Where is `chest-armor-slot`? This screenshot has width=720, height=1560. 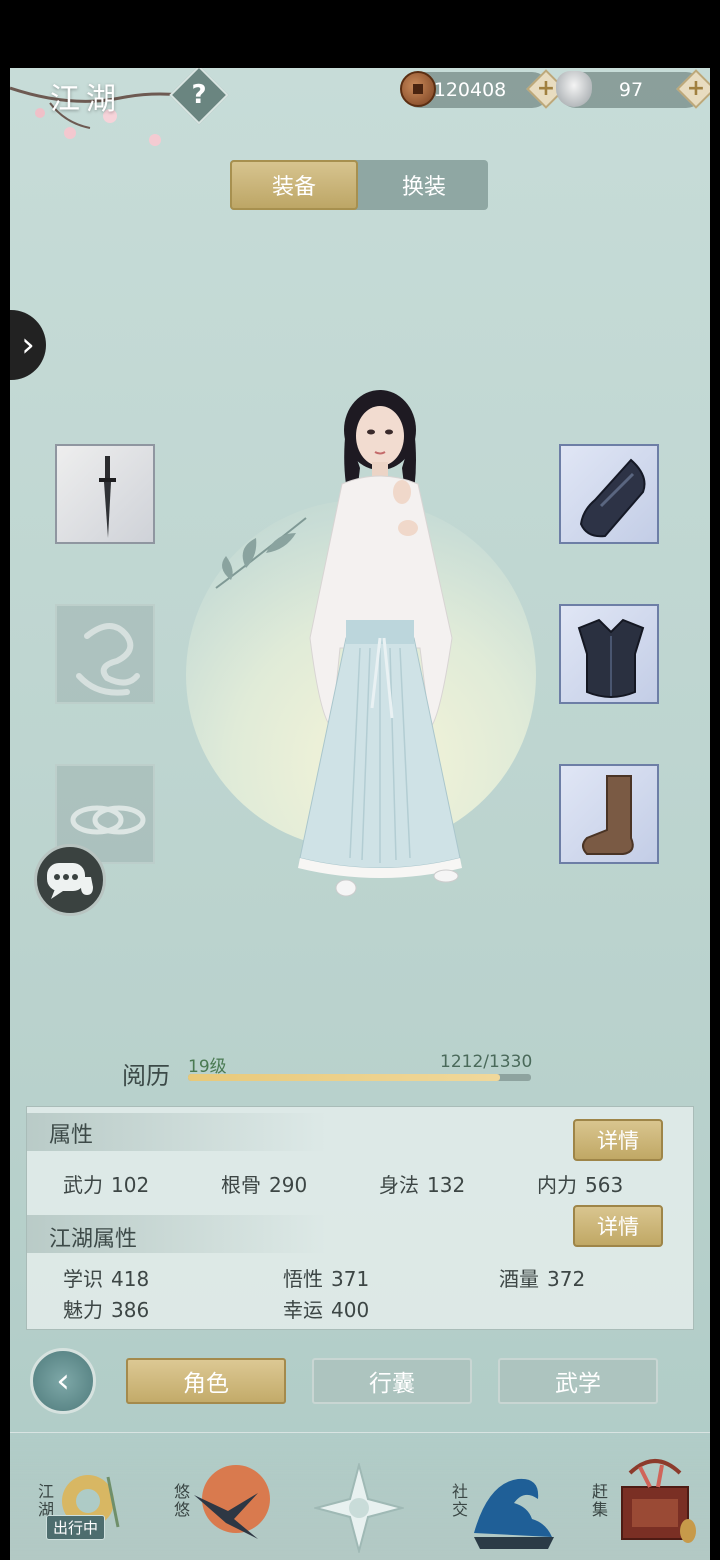
chest-armor-slot is located at coordinates (609, 654).